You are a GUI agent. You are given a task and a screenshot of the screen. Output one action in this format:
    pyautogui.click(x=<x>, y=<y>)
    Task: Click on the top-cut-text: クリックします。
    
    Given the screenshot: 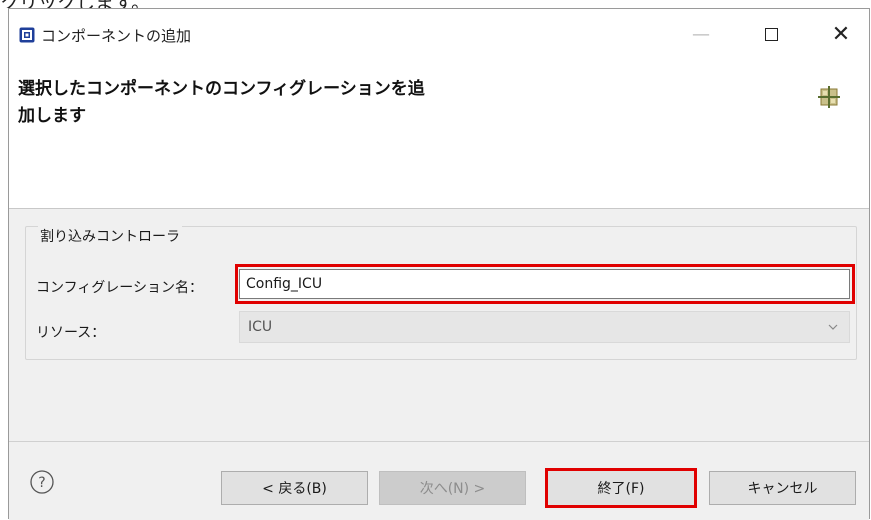 What is the action you would take?
    pyautogui.click(x=435, y=4)
    